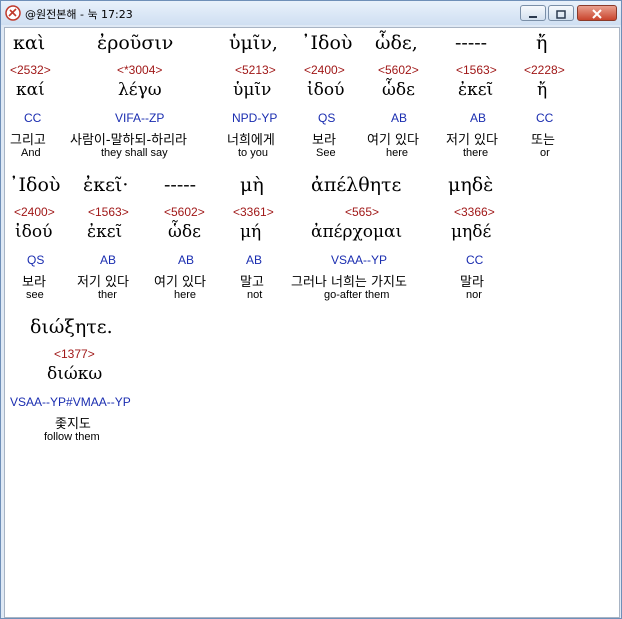 This screenshot has height=619, width=622. What do you see at coordinates (359, 260) in the screenshot?
I see `morphology-code: VSAA--YP` at bounding box center [359, 260].